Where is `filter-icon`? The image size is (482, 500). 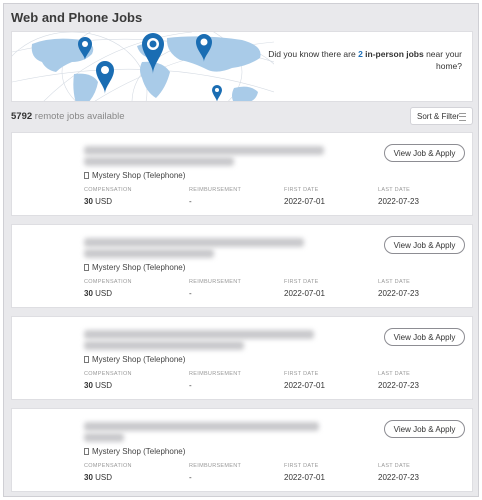
filter-icon is located at coordinates (462, 117).